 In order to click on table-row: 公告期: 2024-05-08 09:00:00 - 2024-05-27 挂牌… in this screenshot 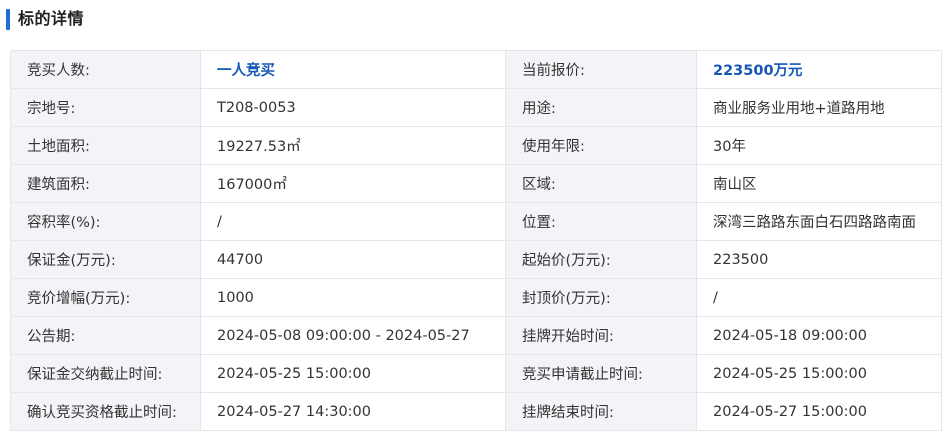, I will do `click(476, 335)`.